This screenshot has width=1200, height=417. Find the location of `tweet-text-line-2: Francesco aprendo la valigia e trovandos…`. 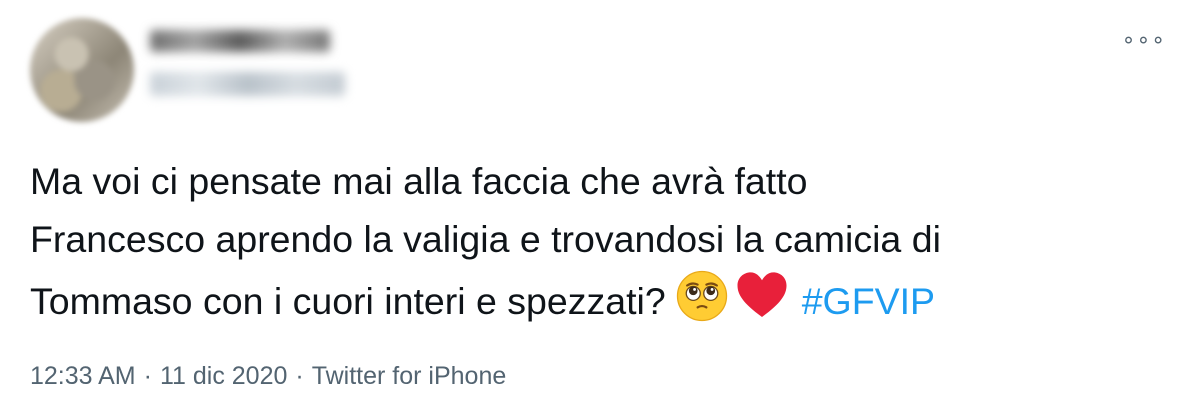

tweet-text-line-2: Francesco aprendo la valigia e trovandos… is located at coordinates (485, 239).